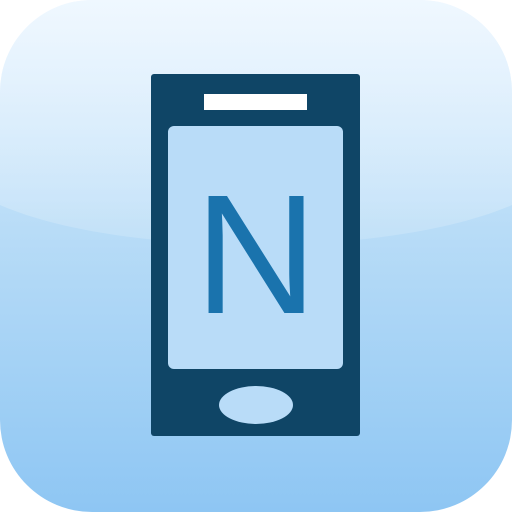 The image size is (512, 512). What do you see at coordinates (255, 102) in the screenshot?
I see `phone-speaker` at bounding box center [255, 102].